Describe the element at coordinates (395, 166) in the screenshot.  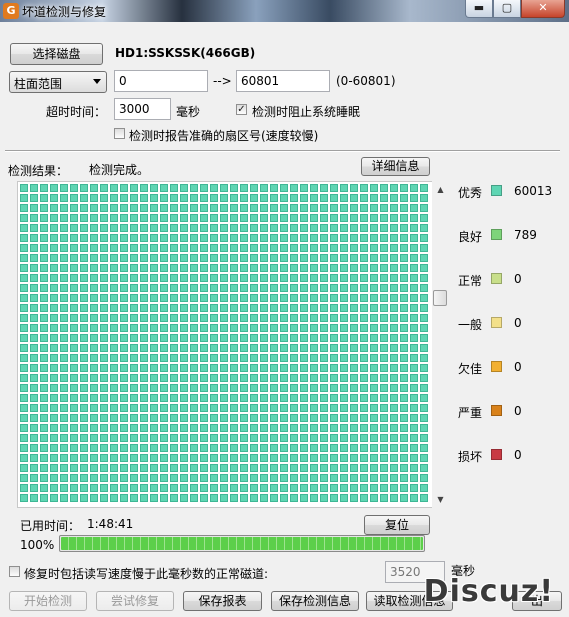
I see `detail-info-button: 详细信息` at that location.